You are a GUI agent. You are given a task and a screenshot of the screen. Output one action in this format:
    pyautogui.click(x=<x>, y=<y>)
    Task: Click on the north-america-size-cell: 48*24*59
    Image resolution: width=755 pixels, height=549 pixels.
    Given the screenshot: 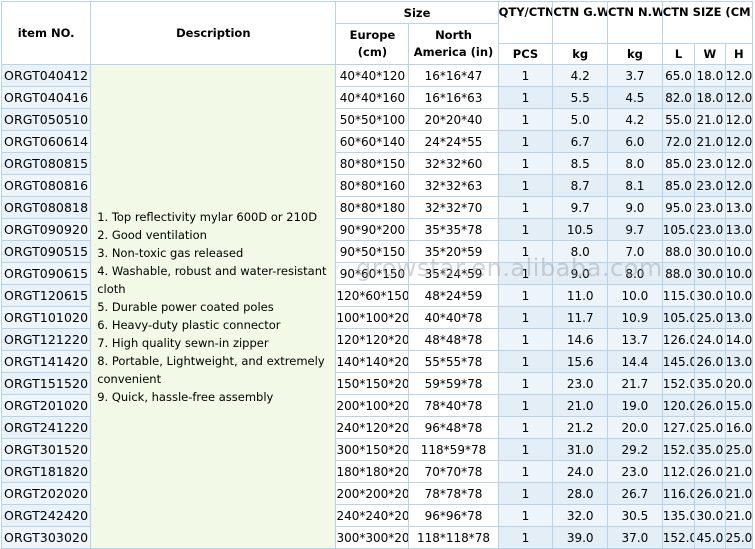 What is the action you would take?
    pyautogui.click(x=453, y=295)
    